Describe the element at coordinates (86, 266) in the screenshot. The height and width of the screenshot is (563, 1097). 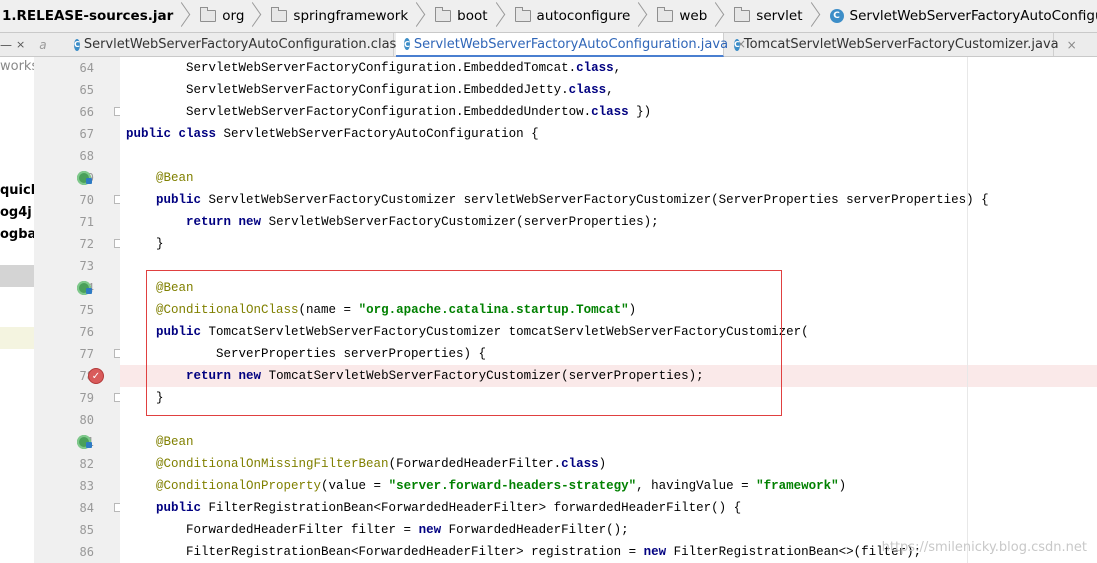
I see `line-number: 73` at that location.